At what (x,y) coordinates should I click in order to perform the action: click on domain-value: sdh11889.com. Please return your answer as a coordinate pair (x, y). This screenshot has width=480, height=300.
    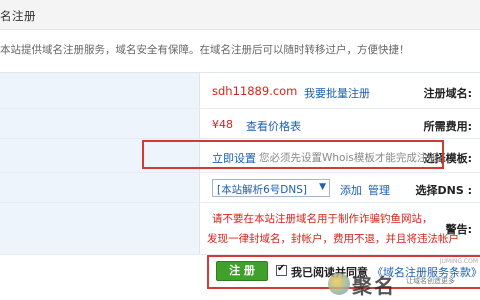
    Looking at the image, I should click on (255, 91).